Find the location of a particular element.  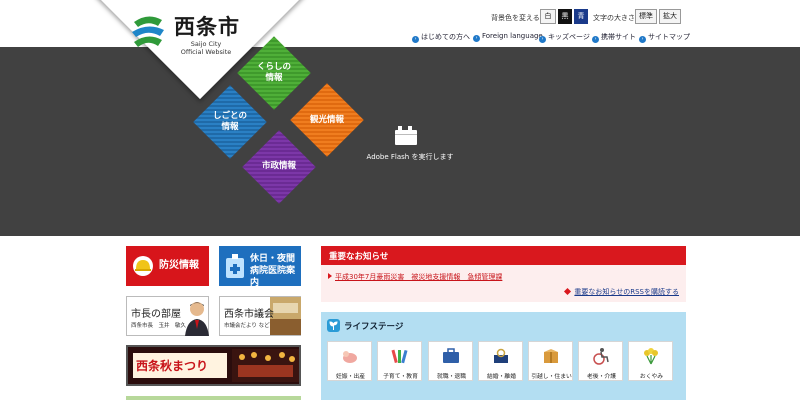

life-stage-title: ライフステージ is located at coordinates (374, 327).